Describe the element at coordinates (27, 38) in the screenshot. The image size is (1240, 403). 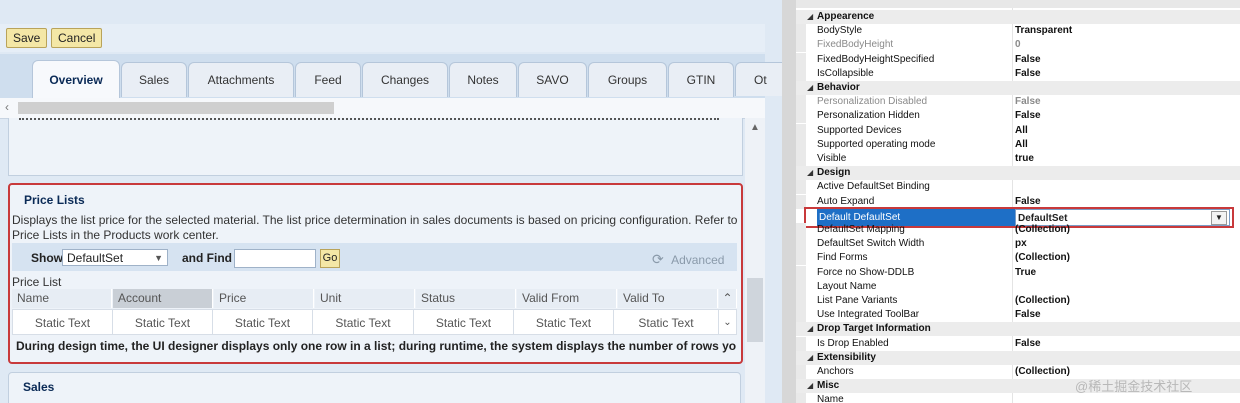
I see `save-button: Save` at that location.